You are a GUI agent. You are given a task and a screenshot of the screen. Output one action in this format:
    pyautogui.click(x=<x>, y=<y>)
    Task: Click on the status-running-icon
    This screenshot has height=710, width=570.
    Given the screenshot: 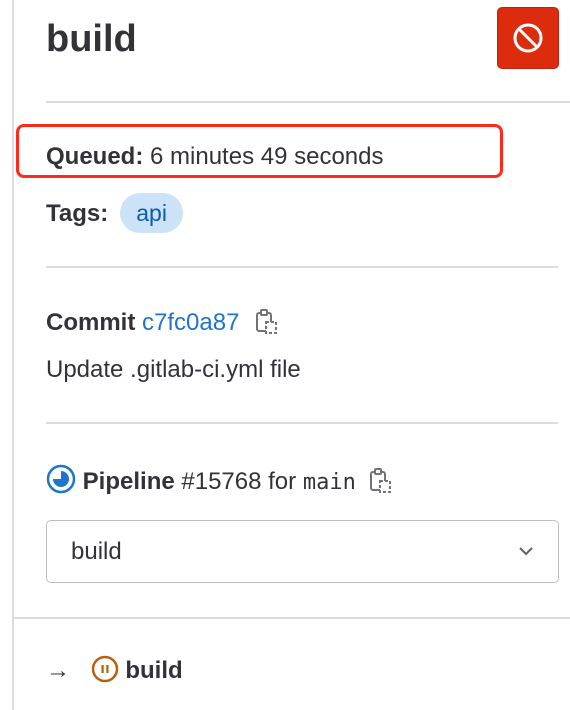 What is the action you would take?
    pyautogui.click(x=61, y=479)
    